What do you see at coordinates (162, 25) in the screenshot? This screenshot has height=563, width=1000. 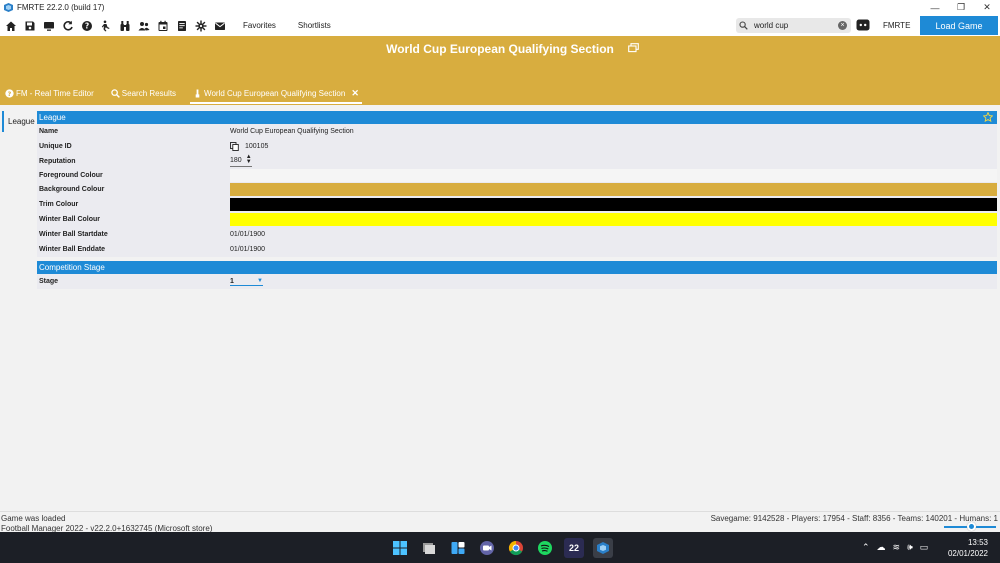 I see `calendar-icon` at bounding box center [162, 25].